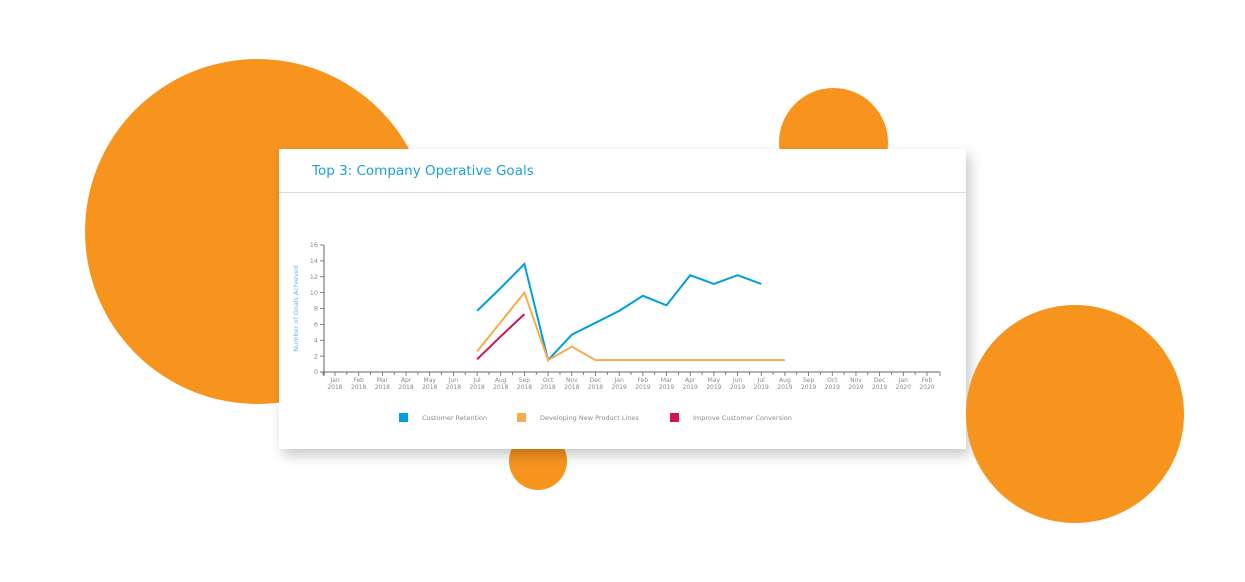 Image resolution: width=1245 pixels, height=582 pixels. What do you see at coordinates (454, 417) in the screenshot?
I see `legend-label: Customer Retention` at bounding box center [454, 417].